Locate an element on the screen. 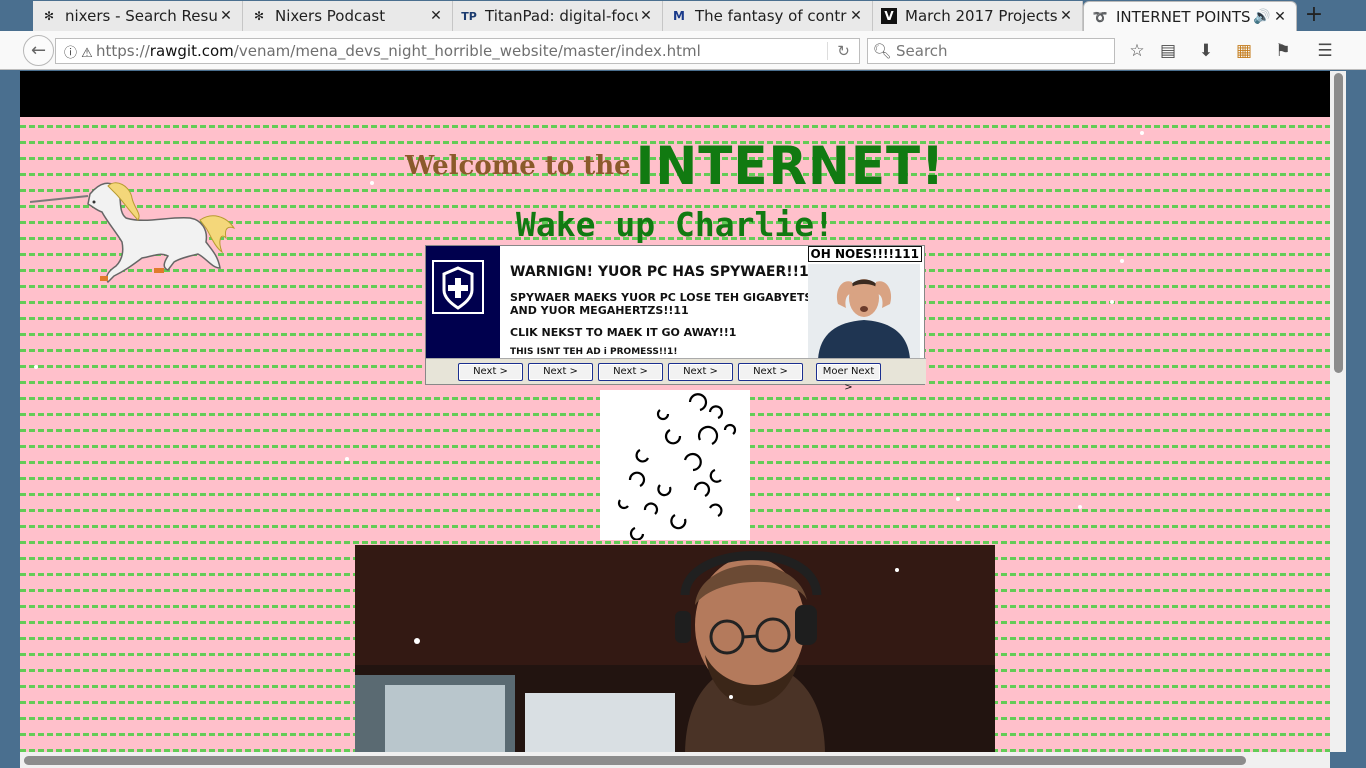 The height and width of the screenshot is (768, 1366). ad-text-line: CLIK NEKST TO MAEK IT GO AWAY!!1 is located at coordinates (623, 332).